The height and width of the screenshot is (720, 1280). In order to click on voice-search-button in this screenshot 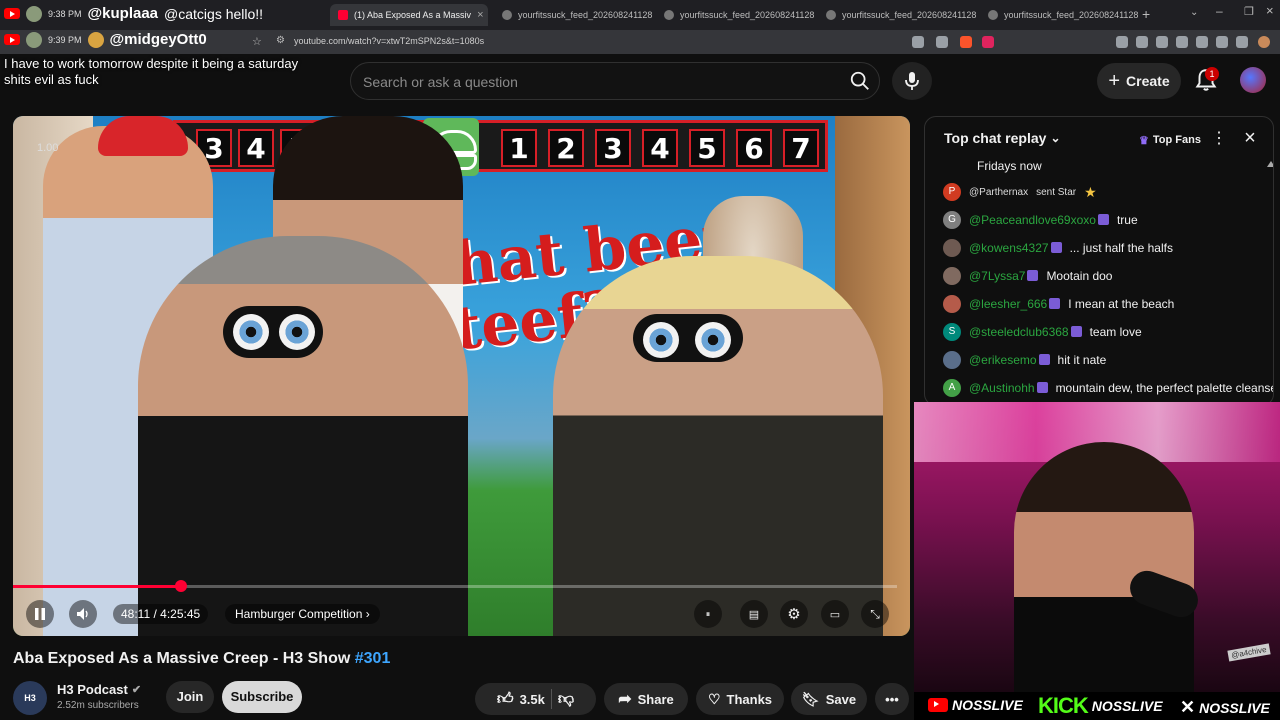, I will do `click(912, 81)`.